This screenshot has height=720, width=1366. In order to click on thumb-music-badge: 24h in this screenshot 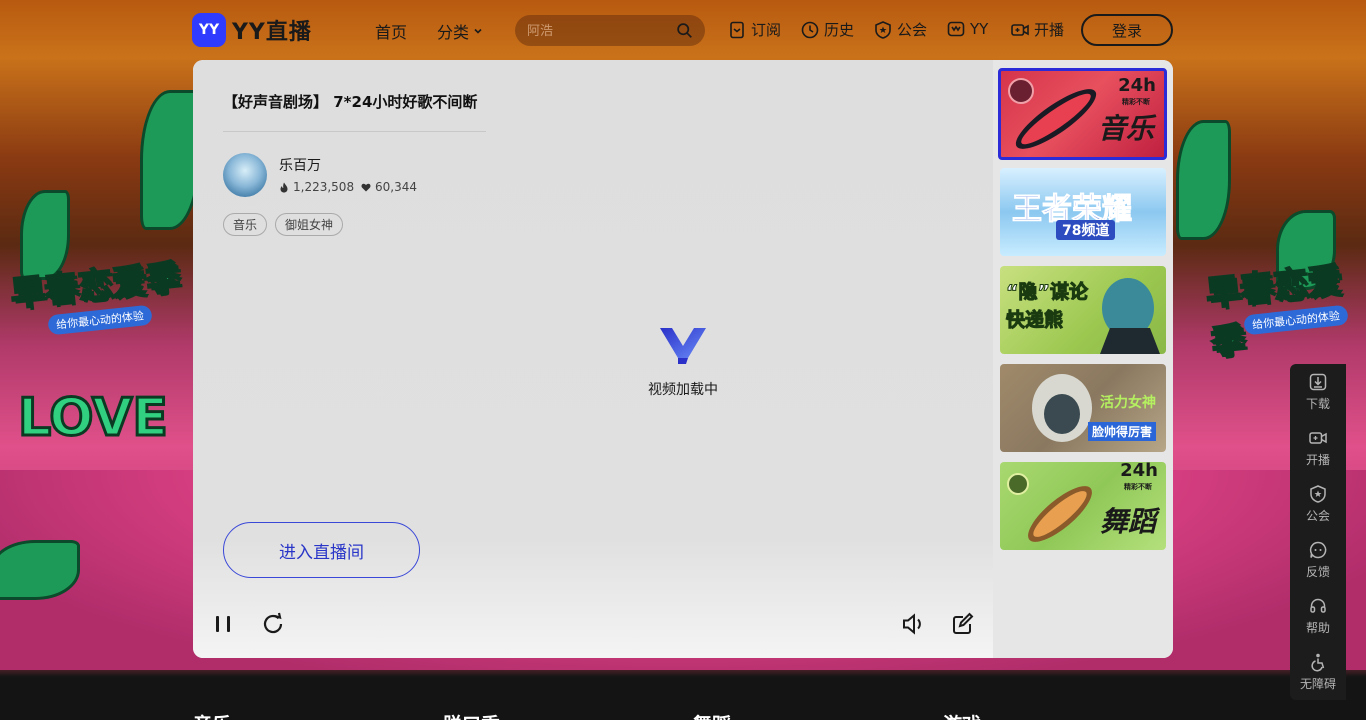, I will do `click(1137, 85)`.